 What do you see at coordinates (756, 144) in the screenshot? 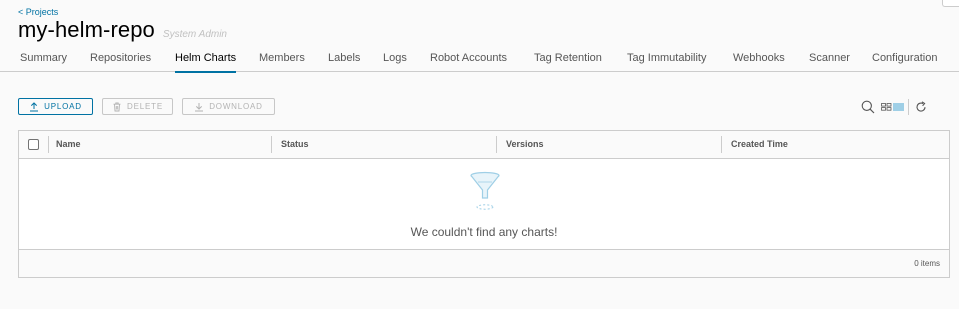
I see `column-header-created-time: Created Time` at bounding box center [756, 144].